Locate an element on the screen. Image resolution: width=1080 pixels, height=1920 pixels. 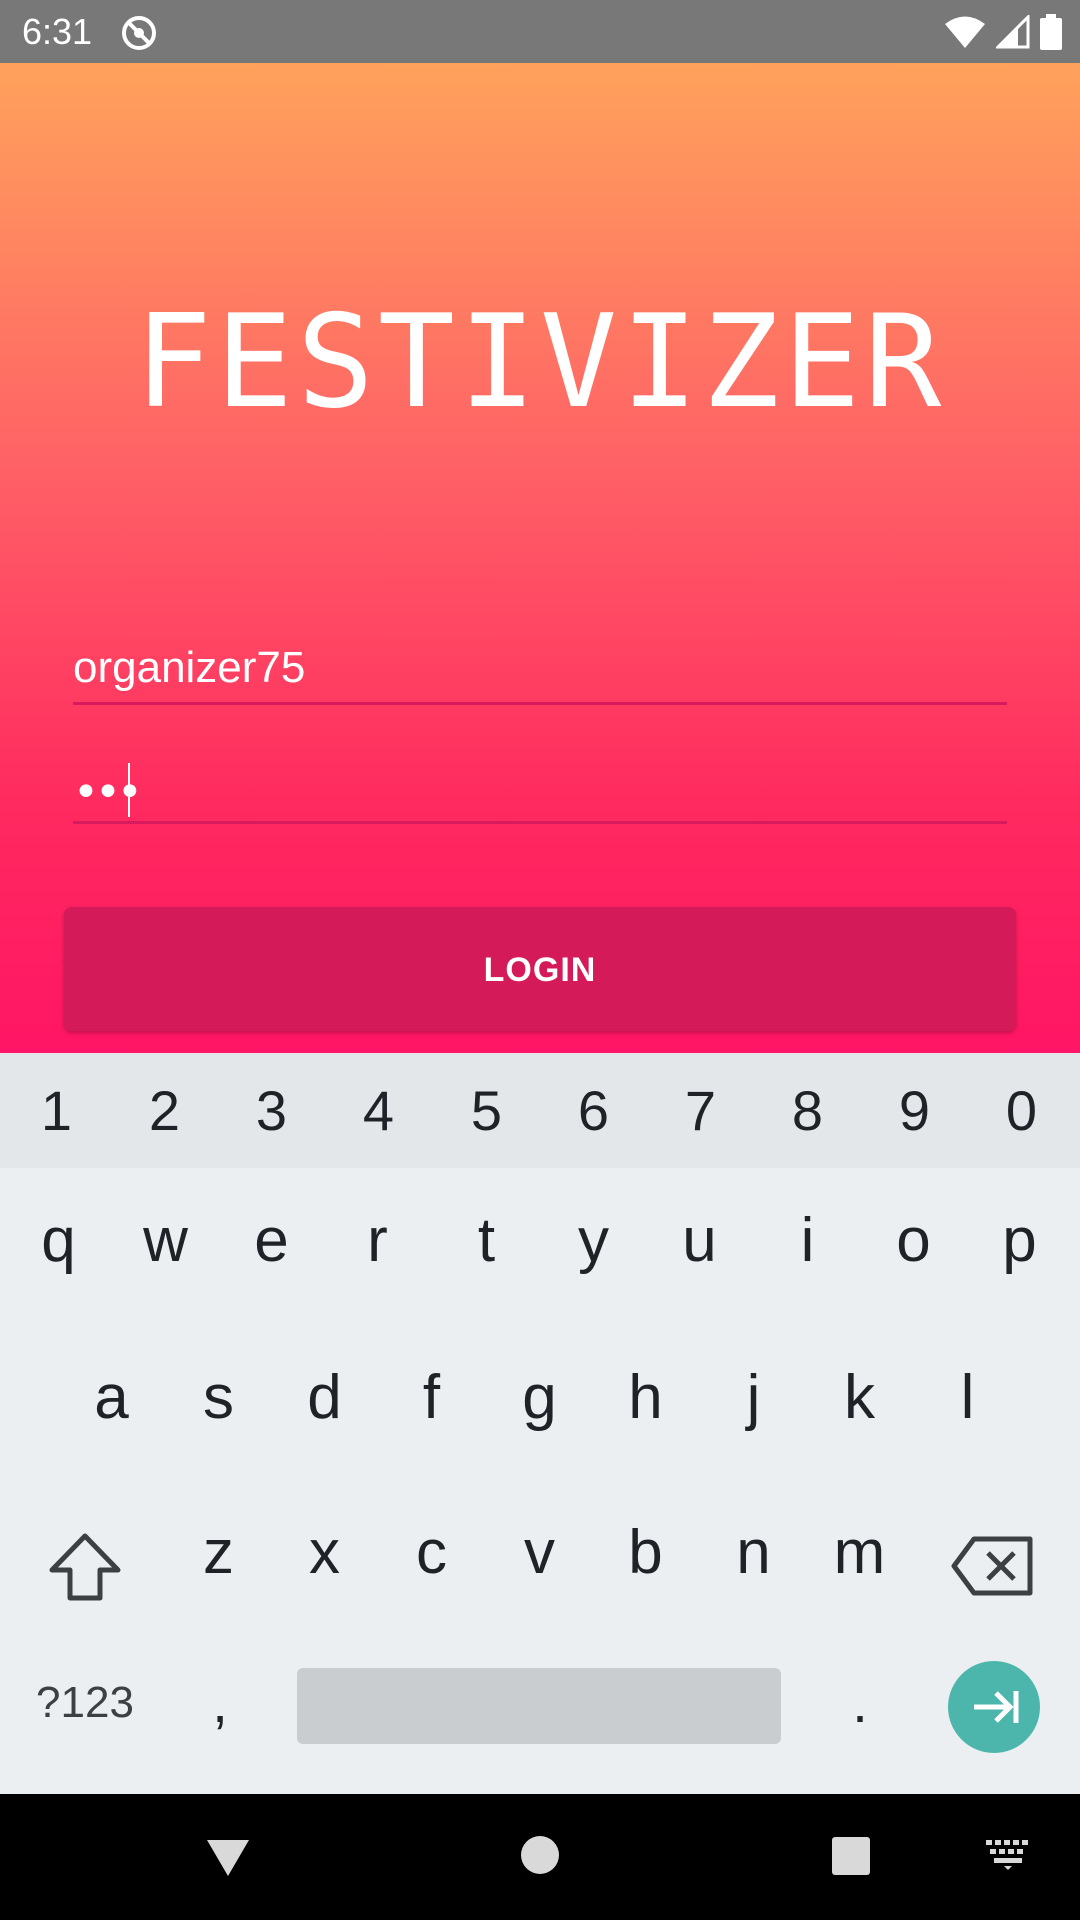
key-8: 8 is located at coordinates (807, 1110).